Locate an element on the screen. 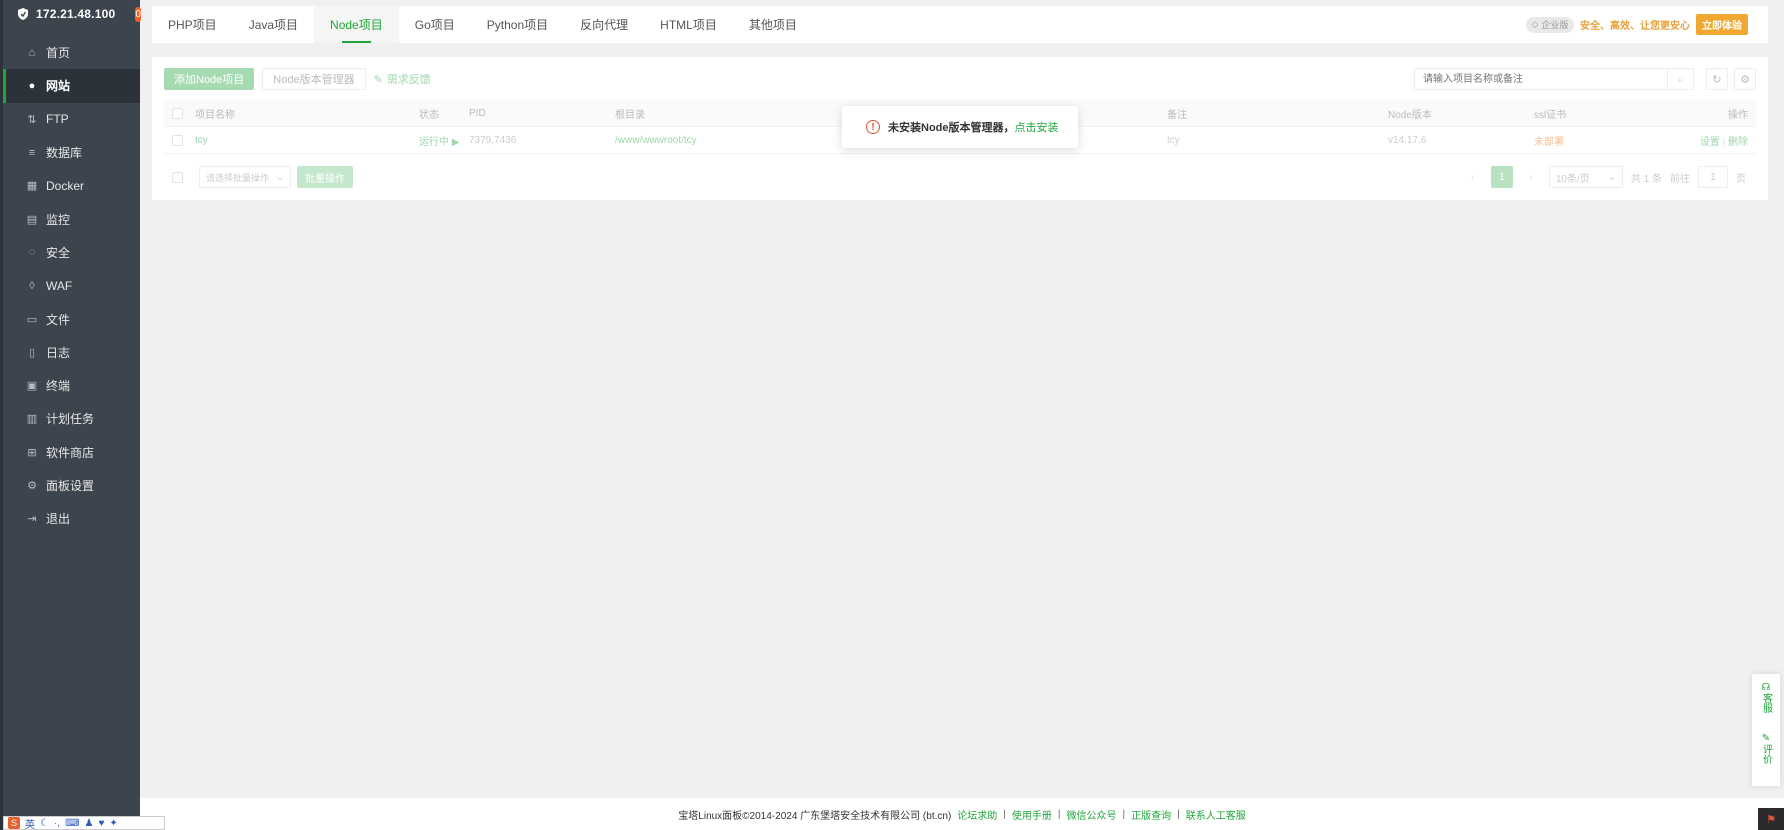  status-running: 运行中 ▶ is located at coordinates (444, 140).